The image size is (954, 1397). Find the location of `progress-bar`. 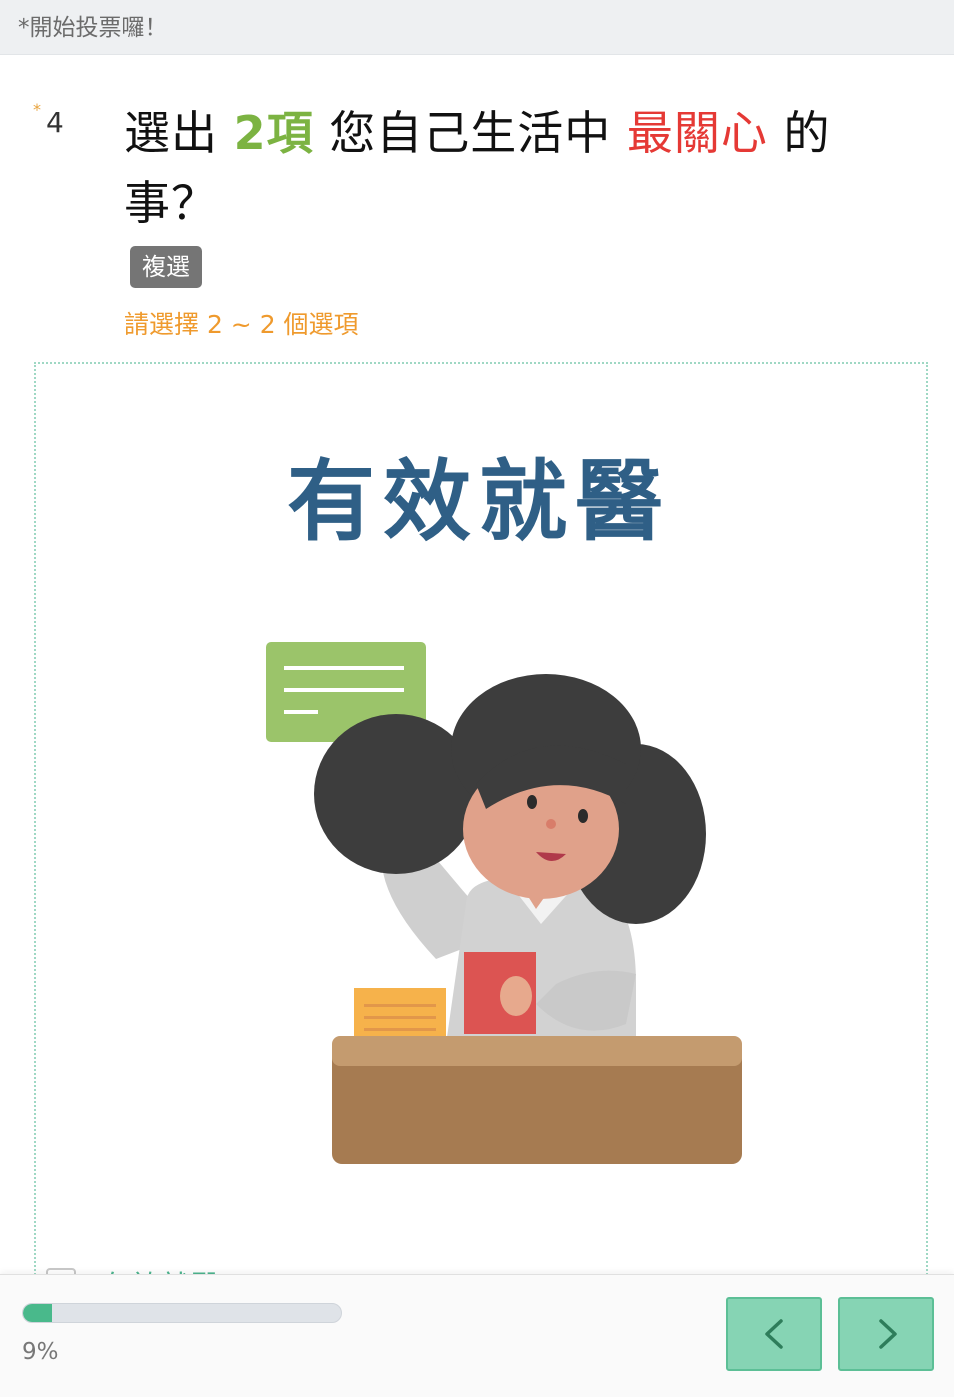

progress-bar is located at coordinates (182, 1313).